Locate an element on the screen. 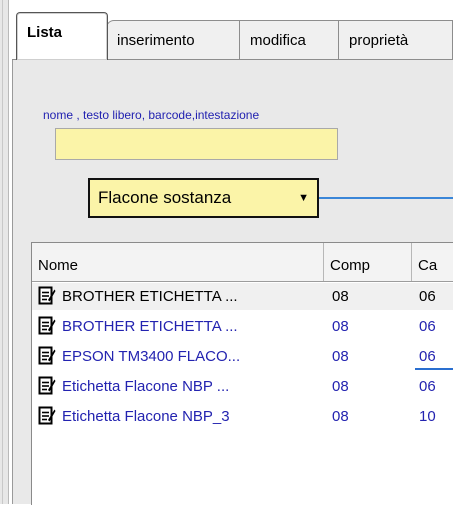 This screenshot has width=453, height=505. search-input is located at coordinates (196, 144).